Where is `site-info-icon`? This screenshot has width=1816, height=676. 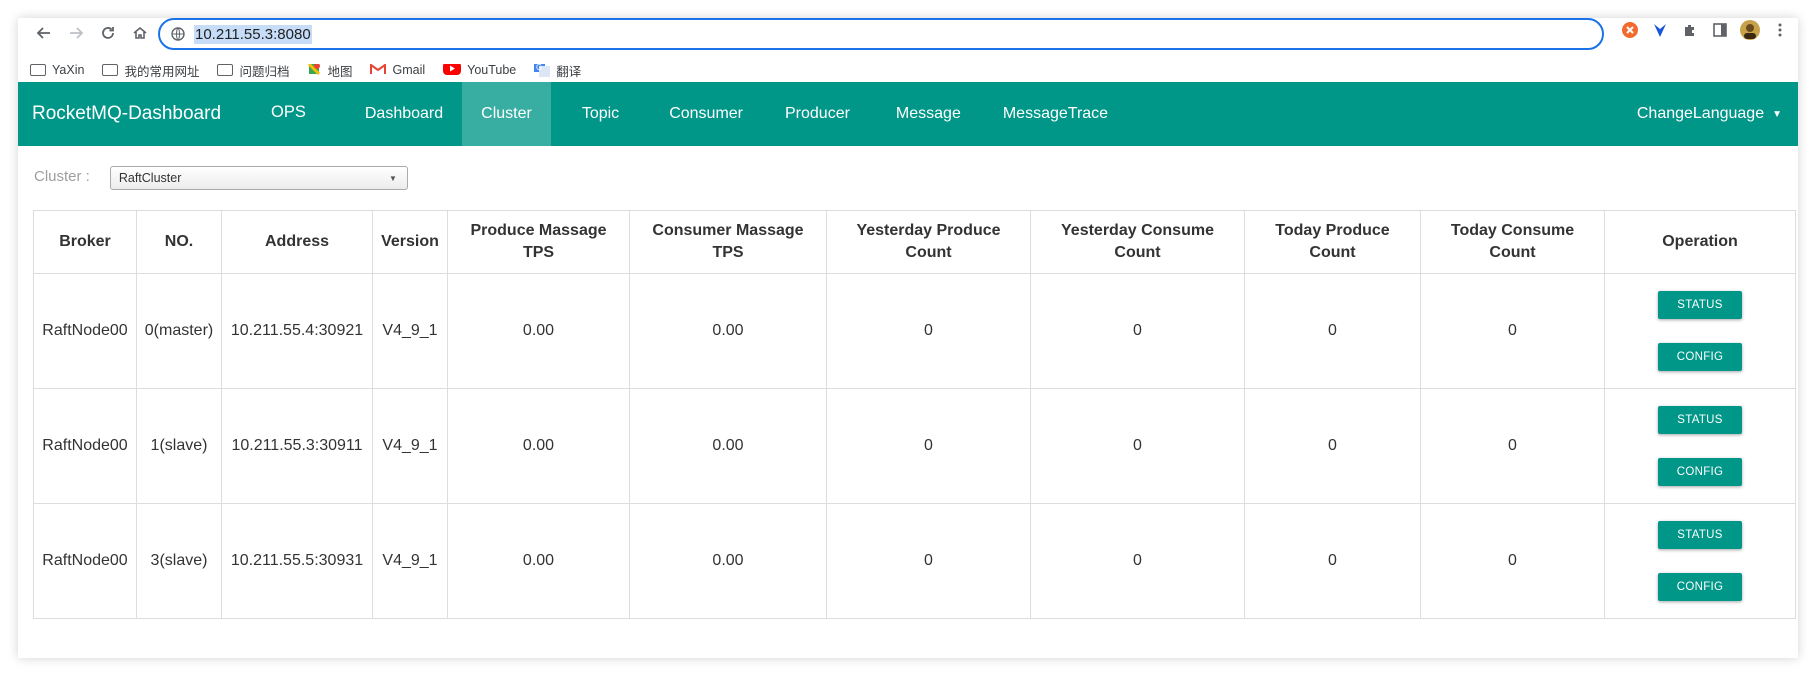 site-info-icon is located at coordinates (178, 34).